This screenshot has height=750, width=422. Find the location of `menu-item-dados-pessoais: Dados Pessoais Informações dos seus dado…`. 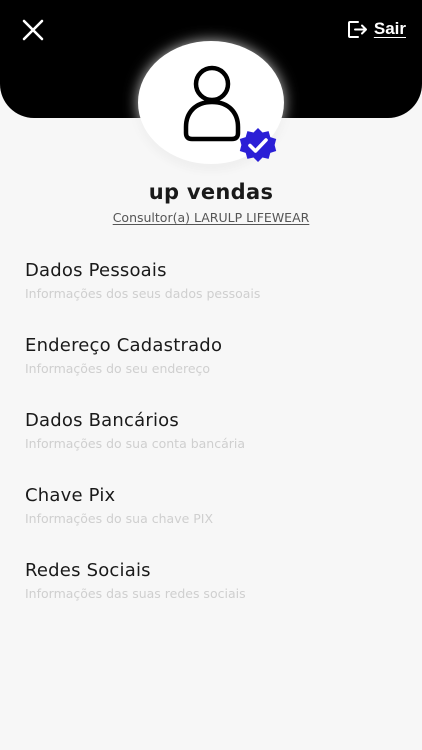

menu-item-dados-pessoais: Dados Pessoais Informações dos seus dado… is located at coordinates (211, 295).